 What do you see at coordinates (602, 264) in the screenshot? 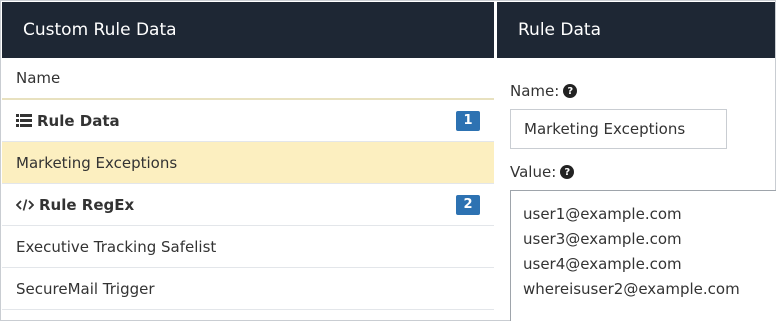
I see `value-line: user4@example.com` at bounding box center [602, 264].